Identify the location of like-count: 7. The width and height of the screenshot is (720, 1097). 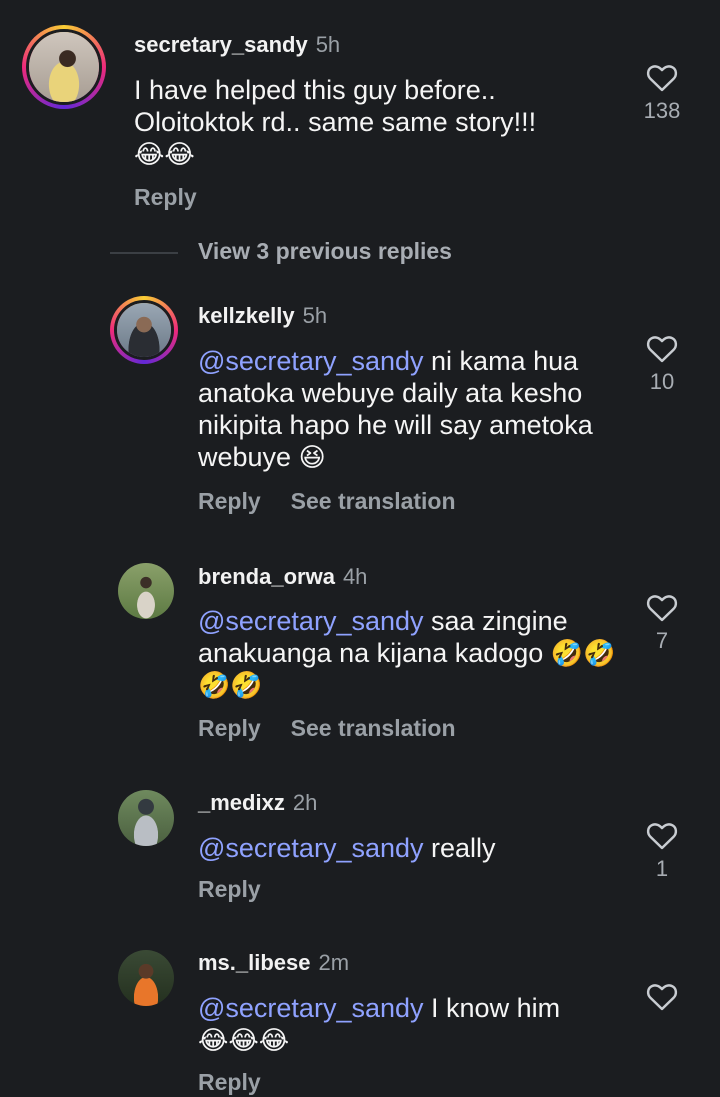
(662, 640).